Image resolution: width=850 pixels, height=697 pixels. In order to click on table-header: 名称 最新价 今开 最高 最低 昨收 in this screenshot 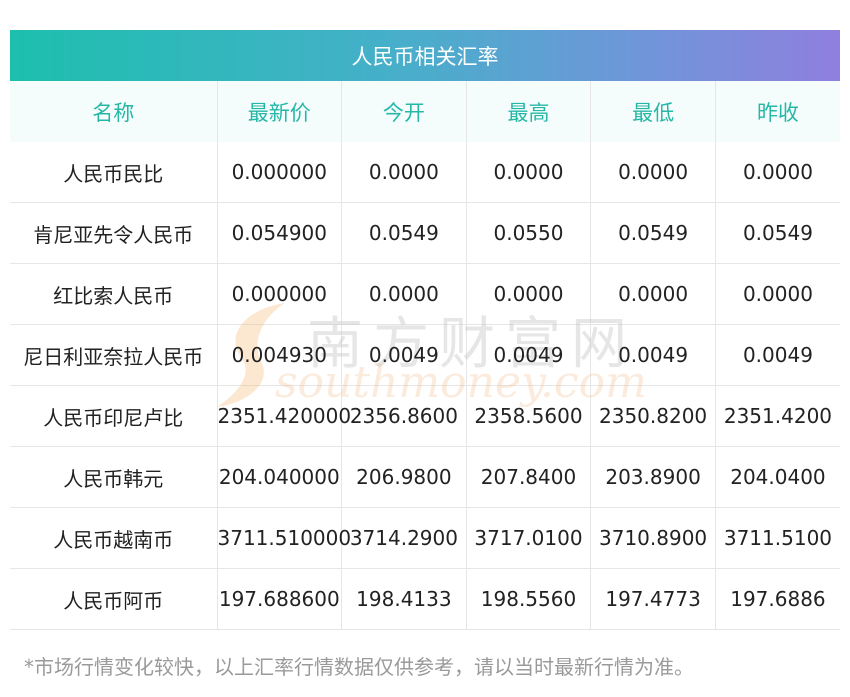, I will do `click(425, 111)`.